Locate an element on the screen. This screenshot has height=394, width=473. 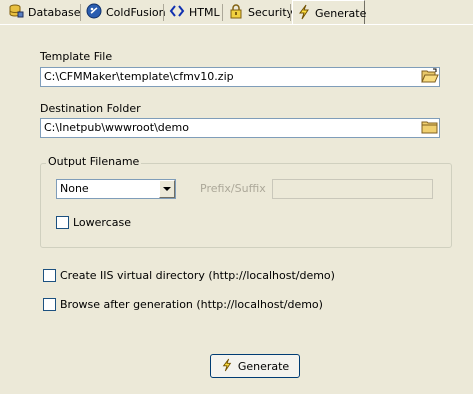
tab-security-label: Security is located at coordinates (271, 12).